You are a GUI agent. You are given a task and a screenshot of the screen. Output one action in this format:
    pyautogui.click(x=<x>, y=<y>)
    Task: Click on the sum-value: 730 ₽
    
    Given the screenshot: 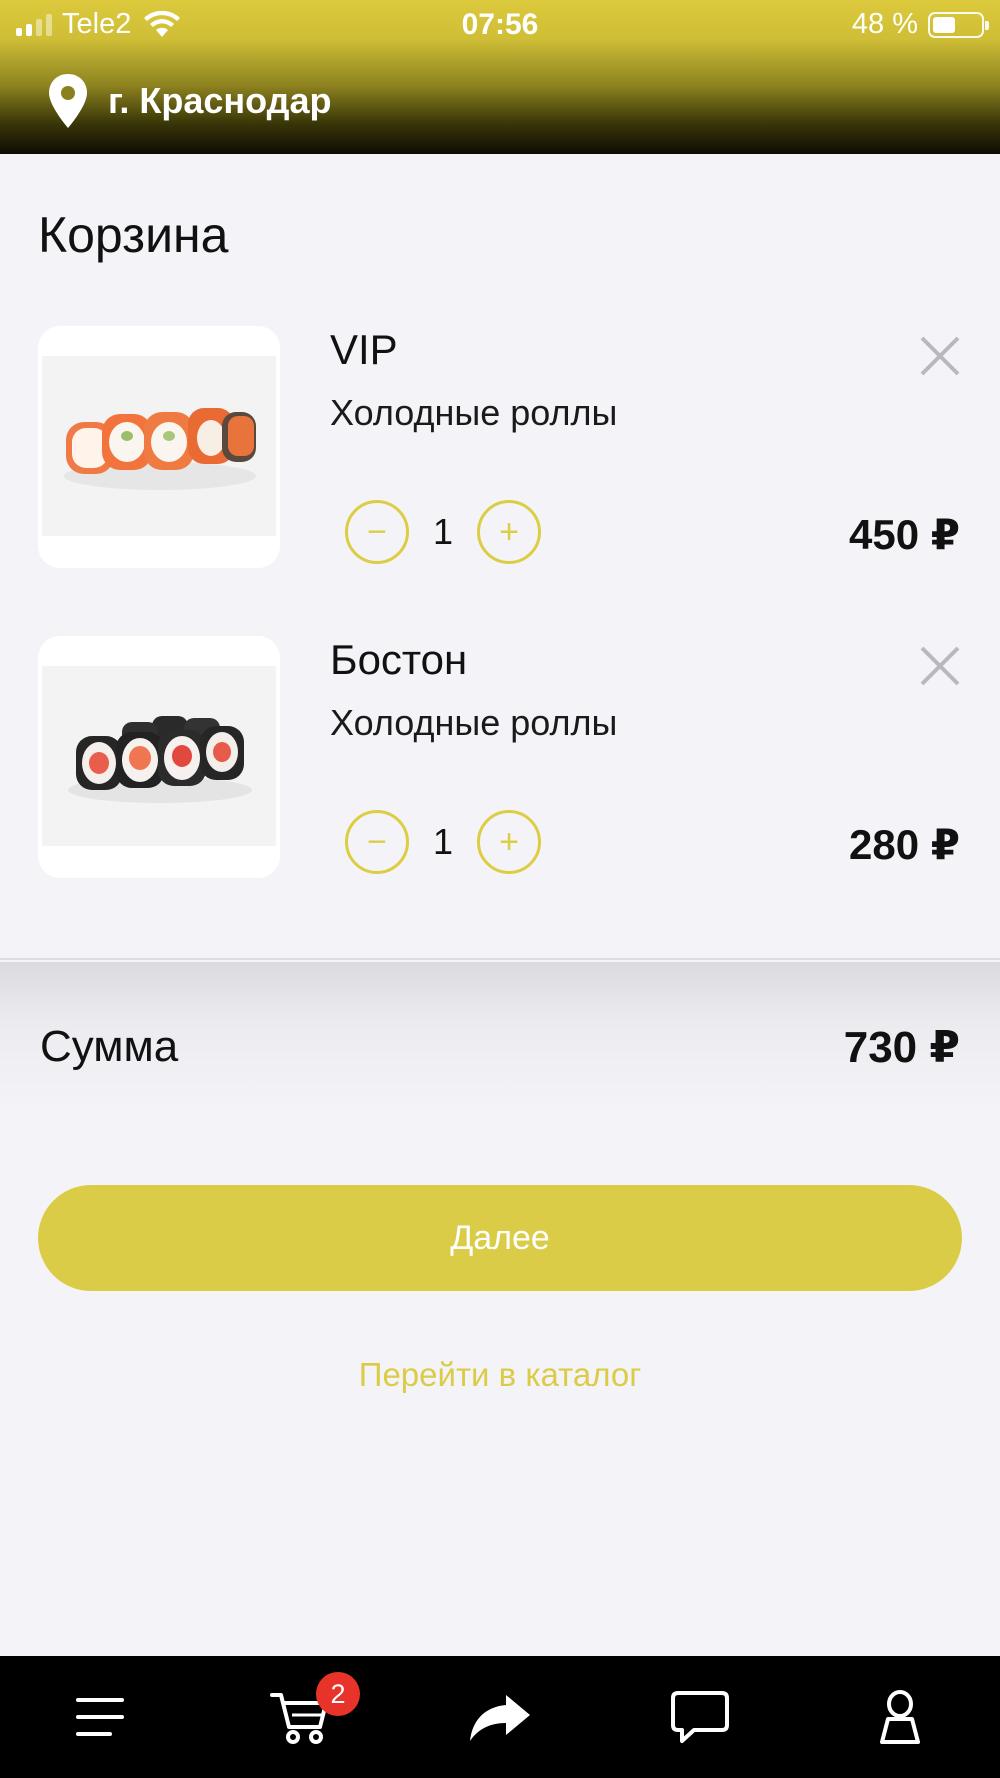 What is the action you would take?
    pyautogui.click(x=901, y=1047)
    